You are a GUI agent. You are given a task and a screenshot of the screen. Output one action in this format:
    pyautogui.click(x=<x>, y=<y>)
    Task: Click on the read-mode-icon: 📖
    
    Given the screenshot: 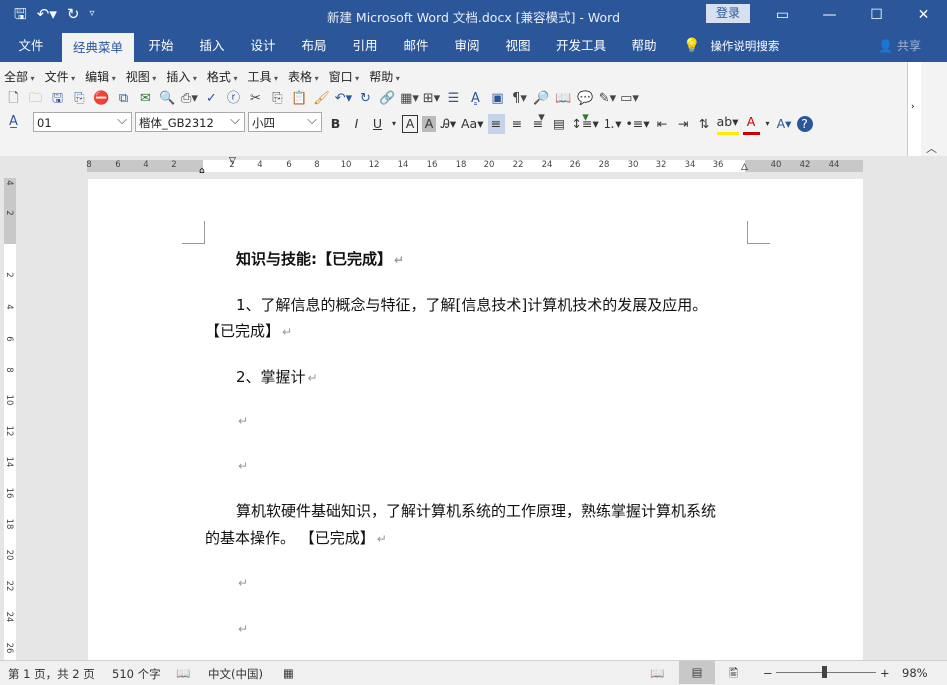 What is the action you would take?
    pyautogui.click(x=657, y=673)
    